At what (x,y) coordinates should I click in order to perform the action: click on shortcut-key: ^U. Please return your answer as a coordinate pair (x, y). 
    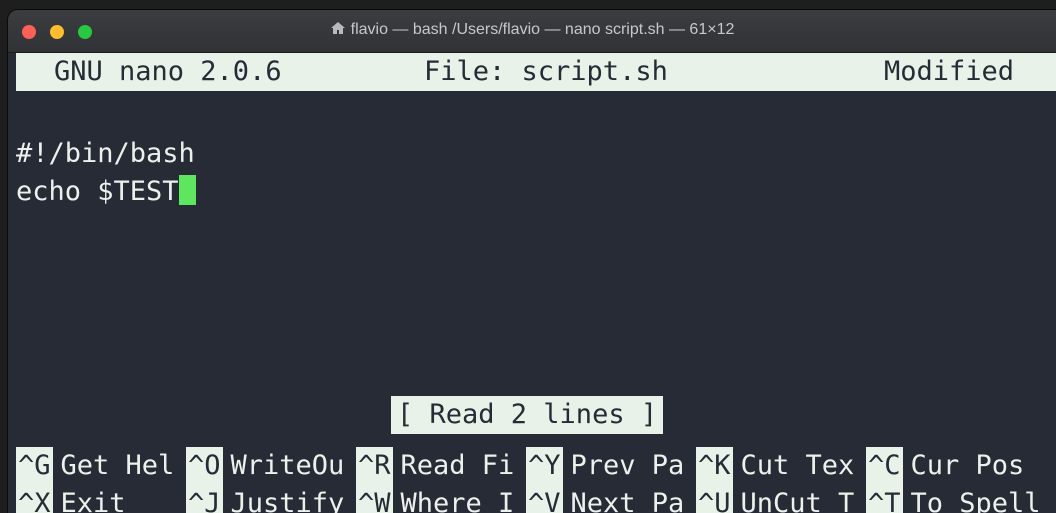
    Looking at the image, I should click on (714, 499).